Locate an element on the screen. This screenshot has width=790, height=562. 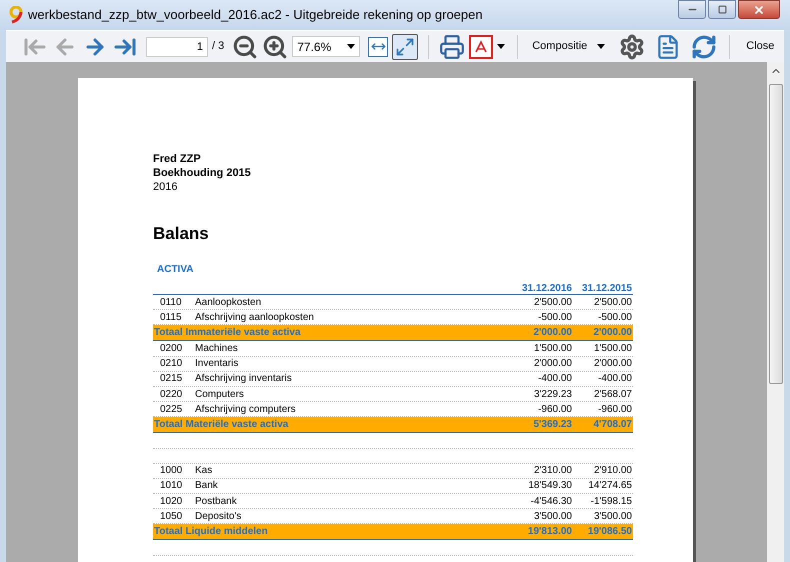
close-report-button: Close is located at coordinates (760, 46).